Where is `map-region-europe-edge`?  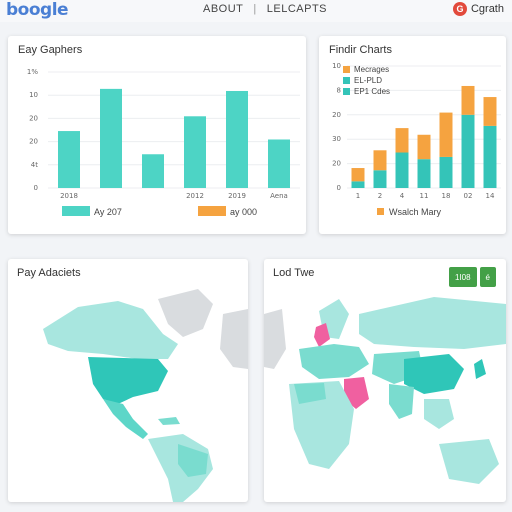 map-region-europe-edge is located at coordinates (234, 339).